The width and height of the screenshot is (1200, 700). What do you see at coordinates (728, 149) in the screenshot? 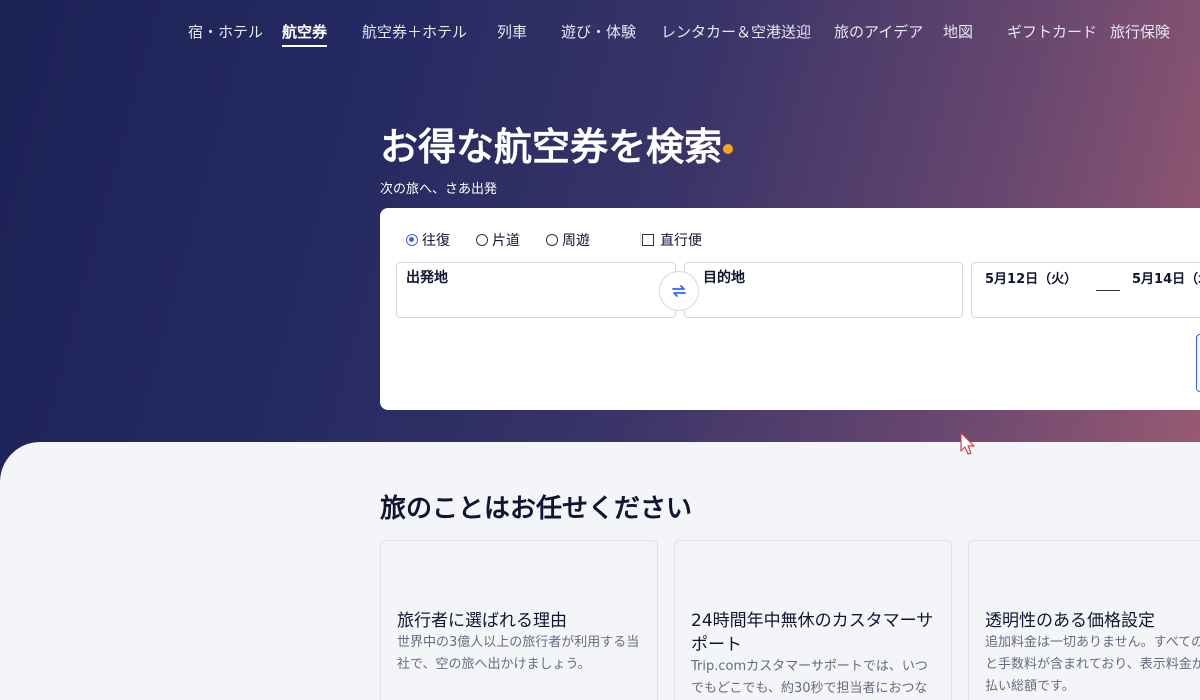
I see `title-accent-dot` at bounding box center [728, 149].